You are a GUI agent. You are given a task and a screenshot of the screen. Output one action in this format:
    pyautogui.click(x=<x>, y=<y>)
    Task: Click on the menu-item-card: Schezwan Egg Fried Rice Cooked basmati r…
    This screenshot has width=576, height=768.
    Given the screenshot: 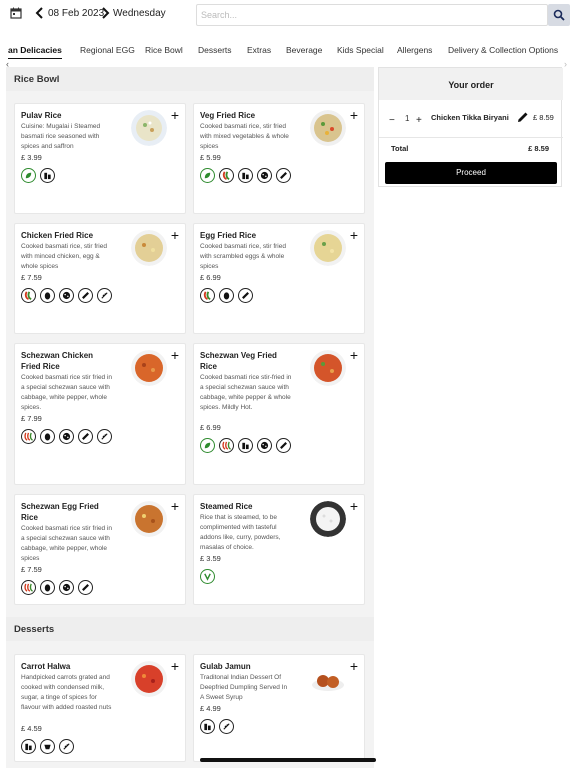 What is the action you would take?
    pyautogui.click(x=100, y=549)
    